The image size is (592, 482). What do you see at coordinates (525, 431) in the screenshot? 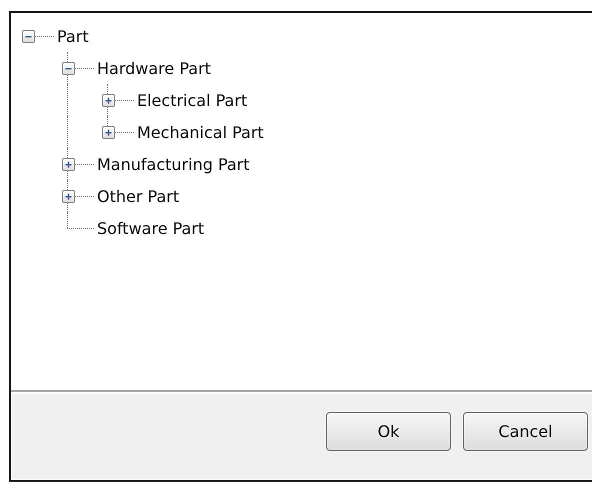
I see `cancel-button: Cancel` at bounding box center [525, 431].